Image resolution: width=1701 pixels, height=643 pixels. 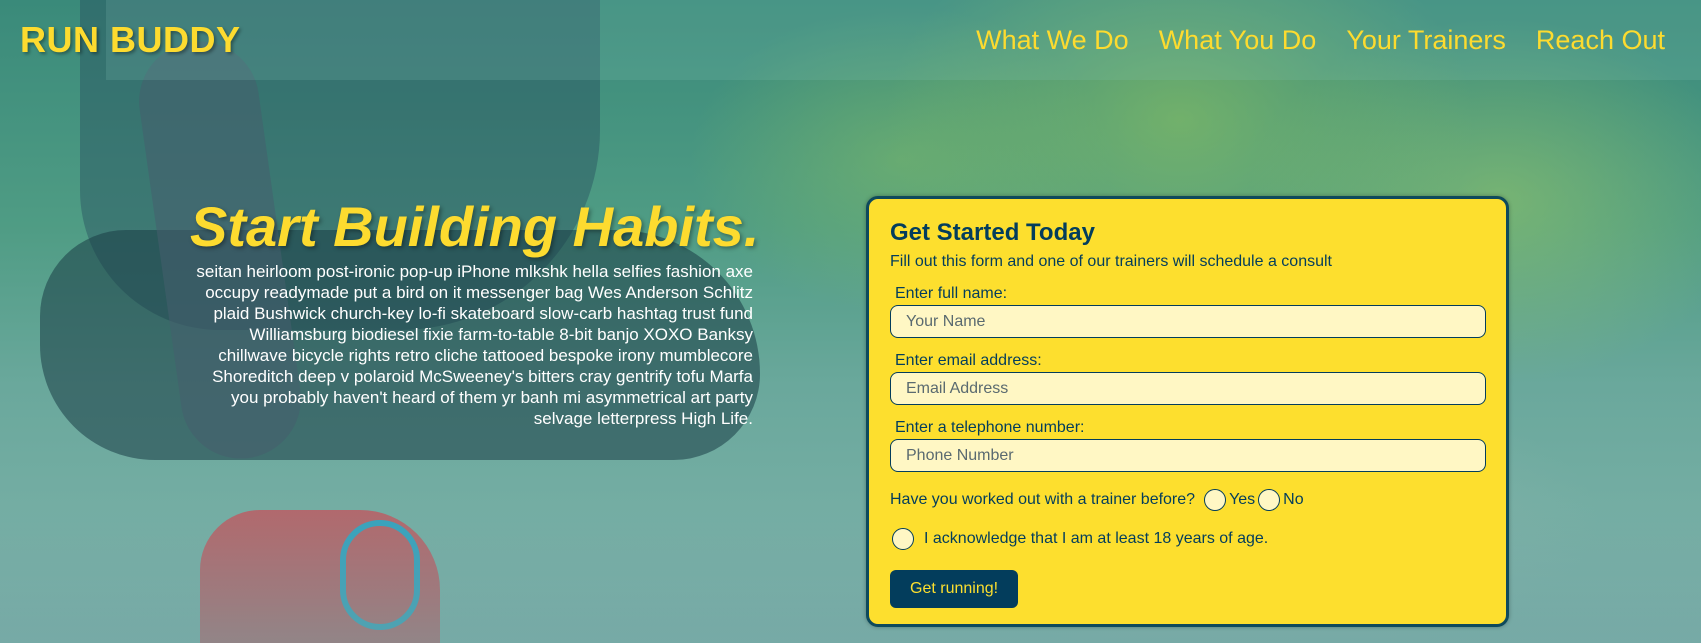 What do you see at coordinates (1293, 499) in the screenshot?
I see `trainer-no-label: No` at bounding box center [1293, 499].